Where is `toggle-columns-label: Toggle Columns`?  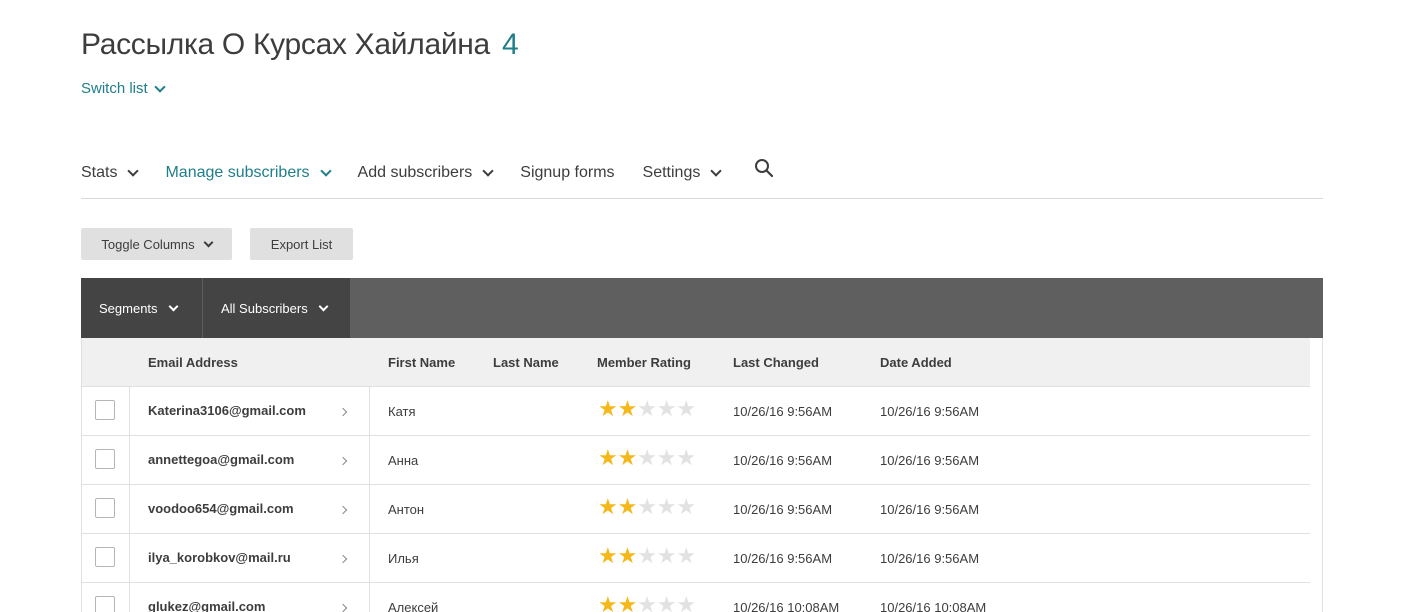
toggle-columns-label: Toggle Columns is located at coordinates (148, 244).